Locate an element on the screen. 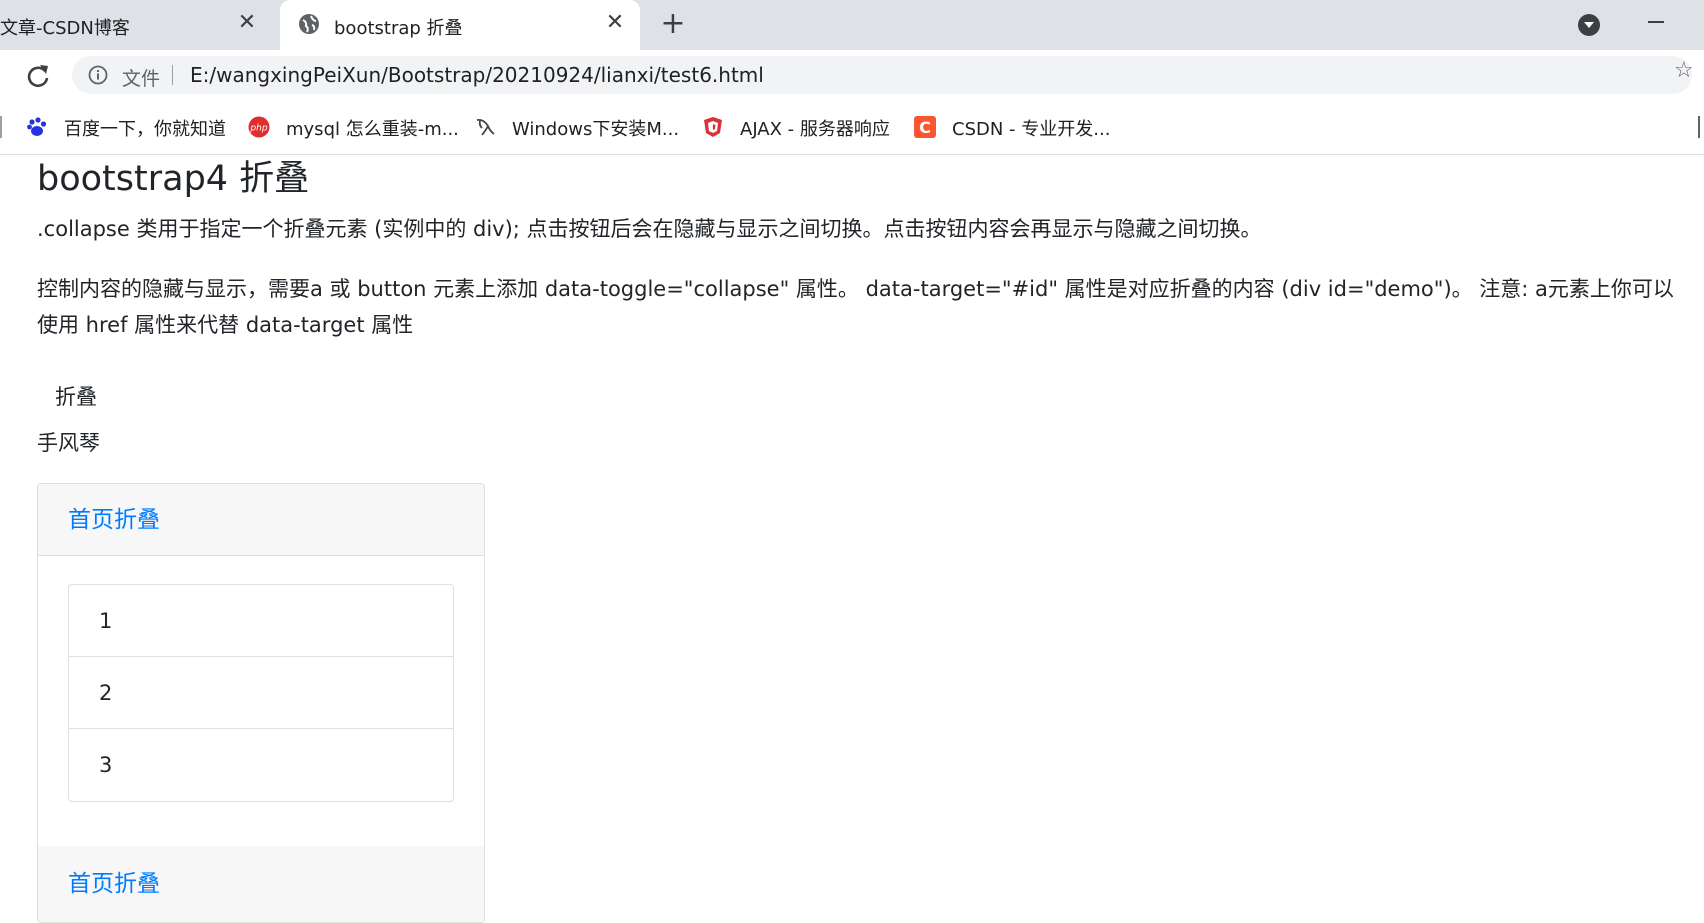  star-icon: ☆ is located at coordinates (1684, 71).